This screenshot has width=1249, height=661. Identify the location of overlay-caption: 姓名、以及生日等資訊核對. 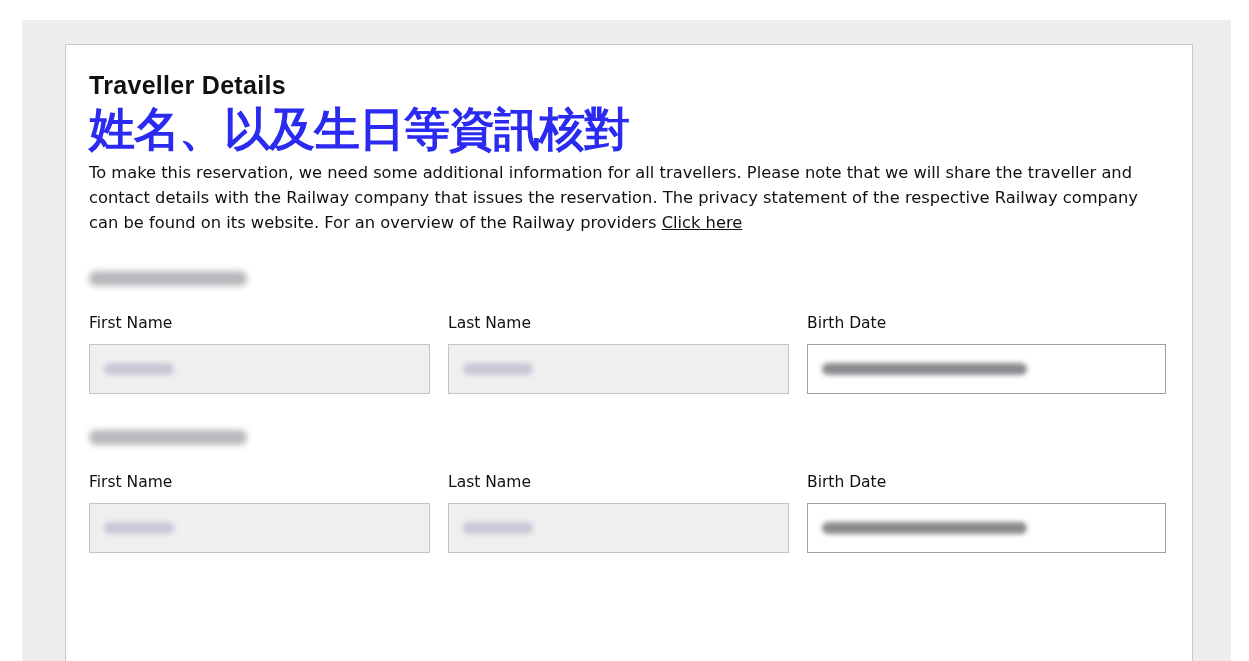
(359, 129).